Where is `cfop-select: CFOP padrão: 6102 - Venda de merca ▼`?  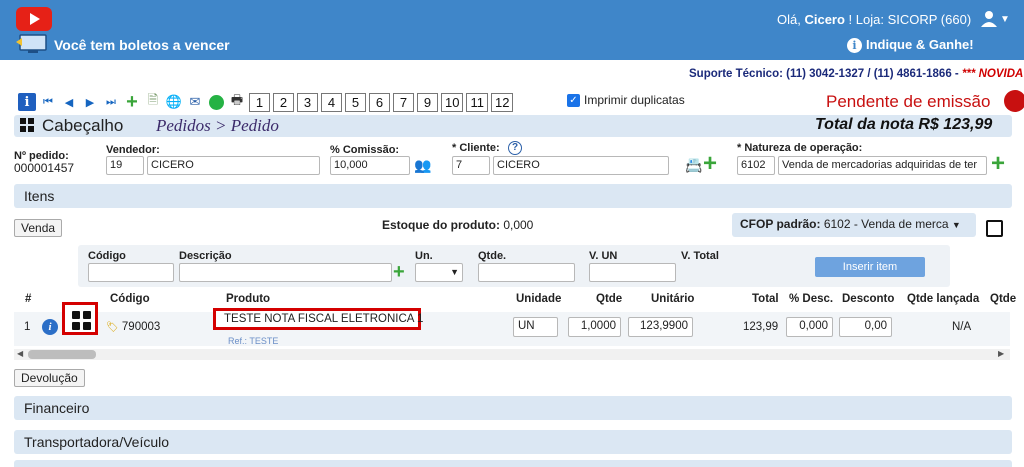 cfop-select: CFOP padrão: 6102 - Venda de merca ▼ is located at coordinates (854, 225).